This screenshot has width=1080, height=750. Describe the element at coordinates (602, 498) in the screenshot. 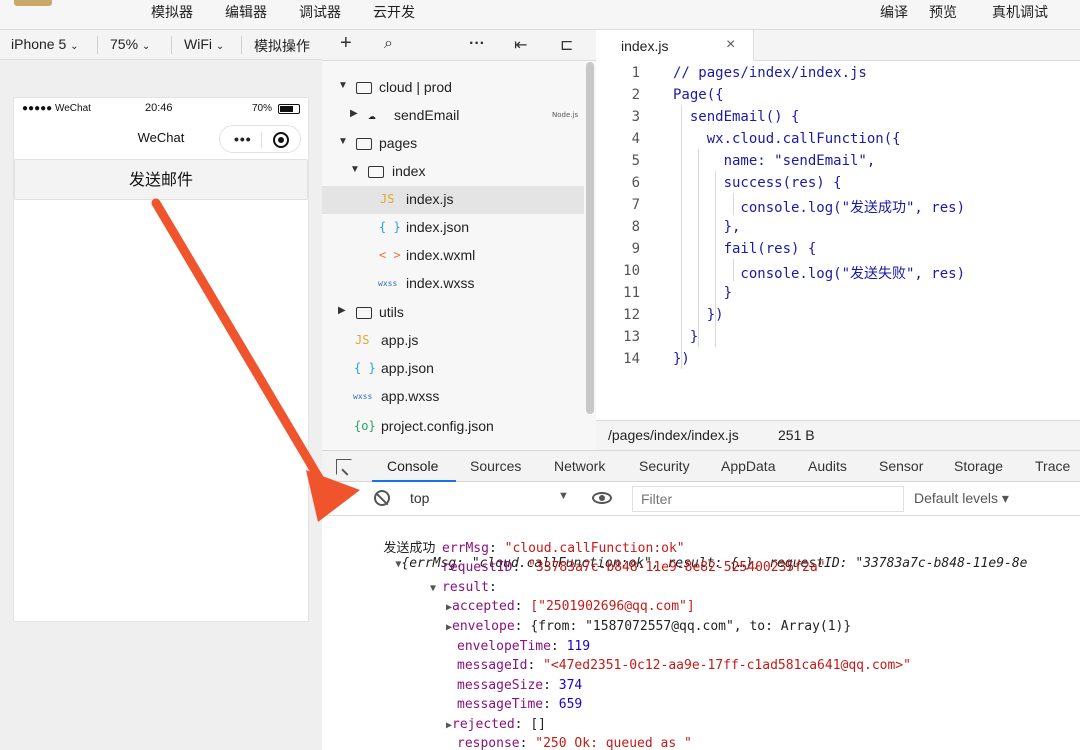

I see `eye-icon` at that location.